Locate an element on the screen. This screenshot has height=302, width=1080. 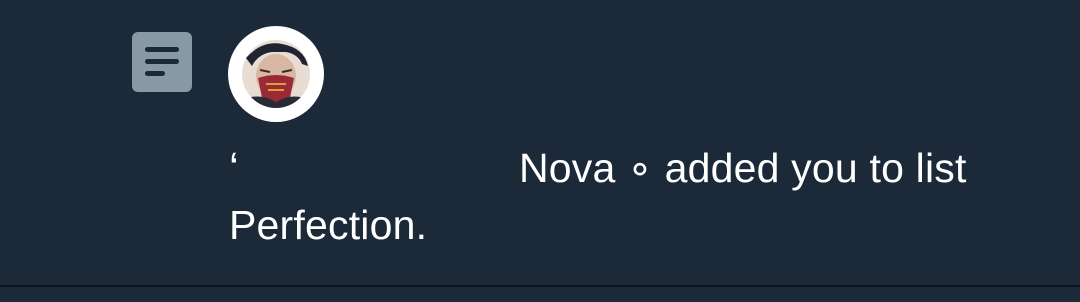
suffix: . is located at coordinates (421, 225).